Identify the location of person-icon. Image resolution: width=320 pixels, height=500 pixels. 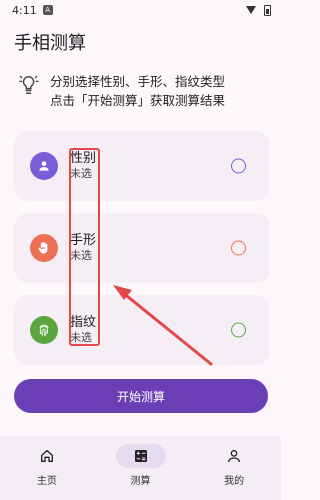
(44, 166).